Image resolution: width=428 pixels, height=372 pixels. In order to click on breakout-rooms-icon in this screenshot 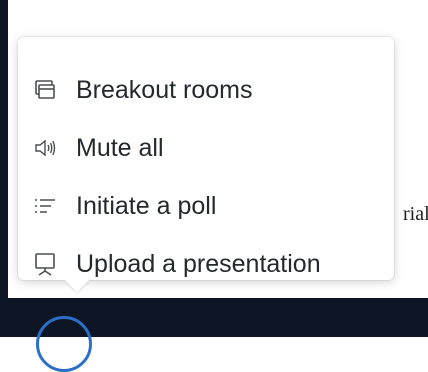, I will do `click(50, 90)`.